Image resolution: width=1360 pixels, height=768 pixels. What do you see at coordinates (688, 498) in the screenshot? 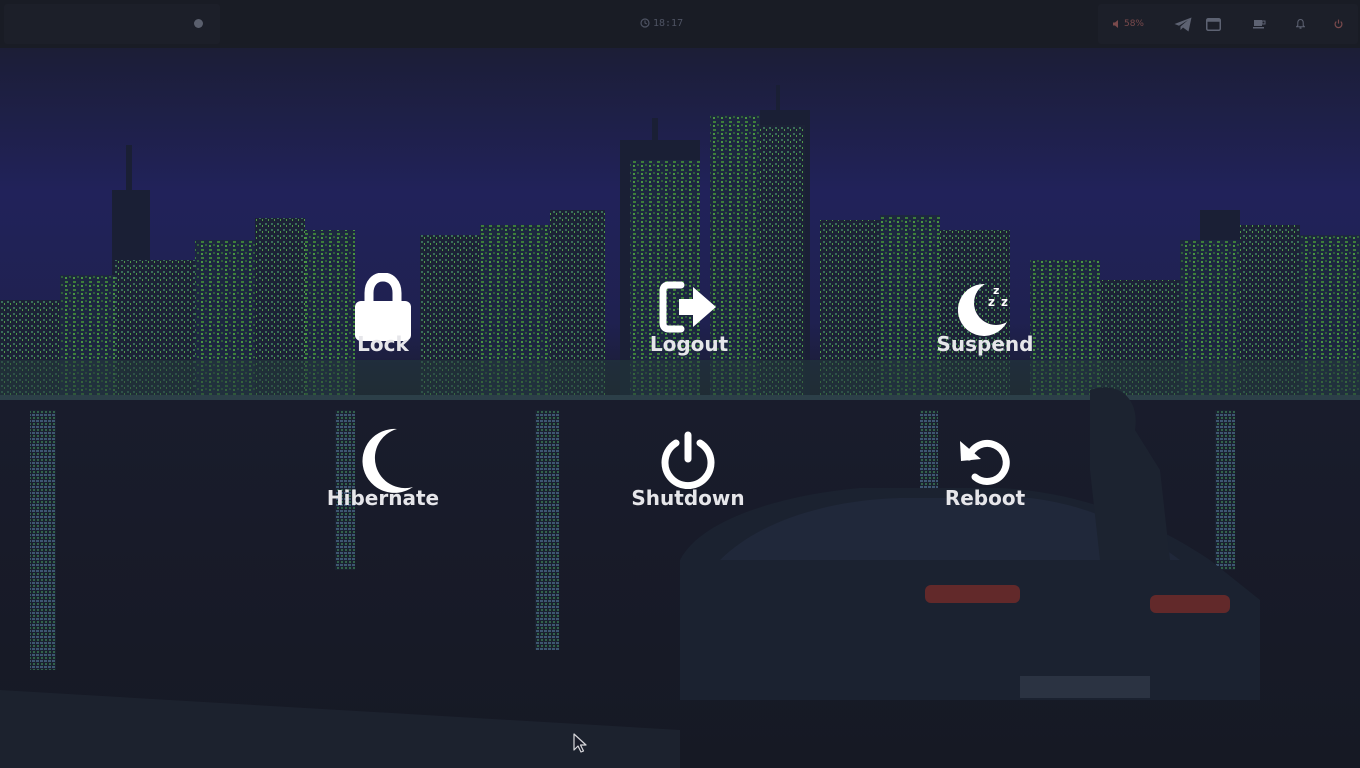
I see `shutdown-label: Shutdown` at bounding box center [688, 498].